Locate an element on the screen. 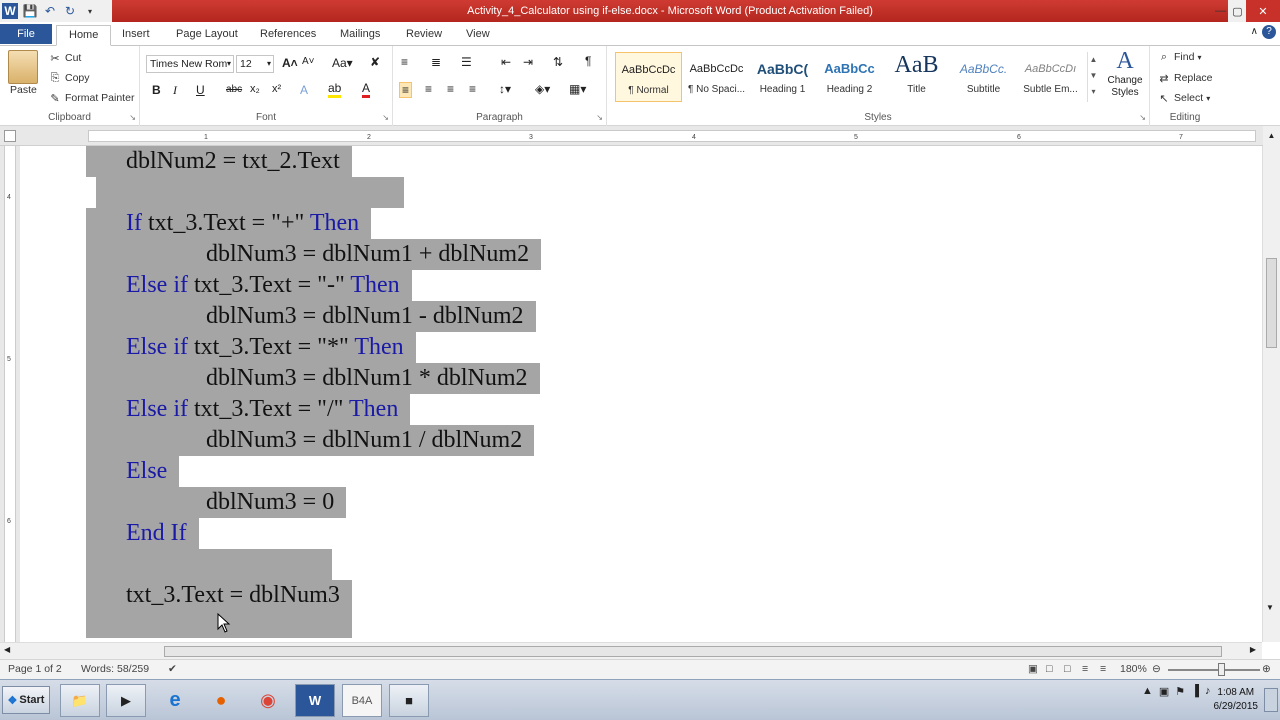 Image resolution: width=1280 pixels, height=720 pixels. zoom-level: 180% is located at coordinates (1133, 669).